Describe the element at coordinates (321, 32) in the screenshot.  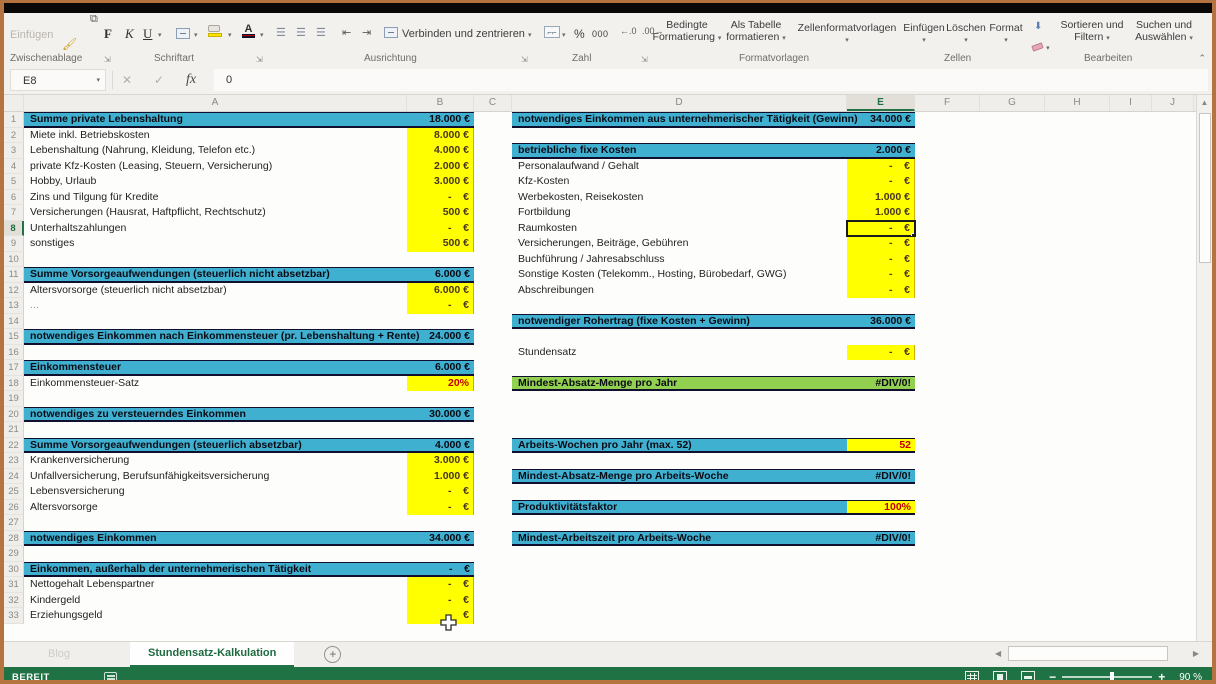
I see `align-right-icon: ☰` at that location.